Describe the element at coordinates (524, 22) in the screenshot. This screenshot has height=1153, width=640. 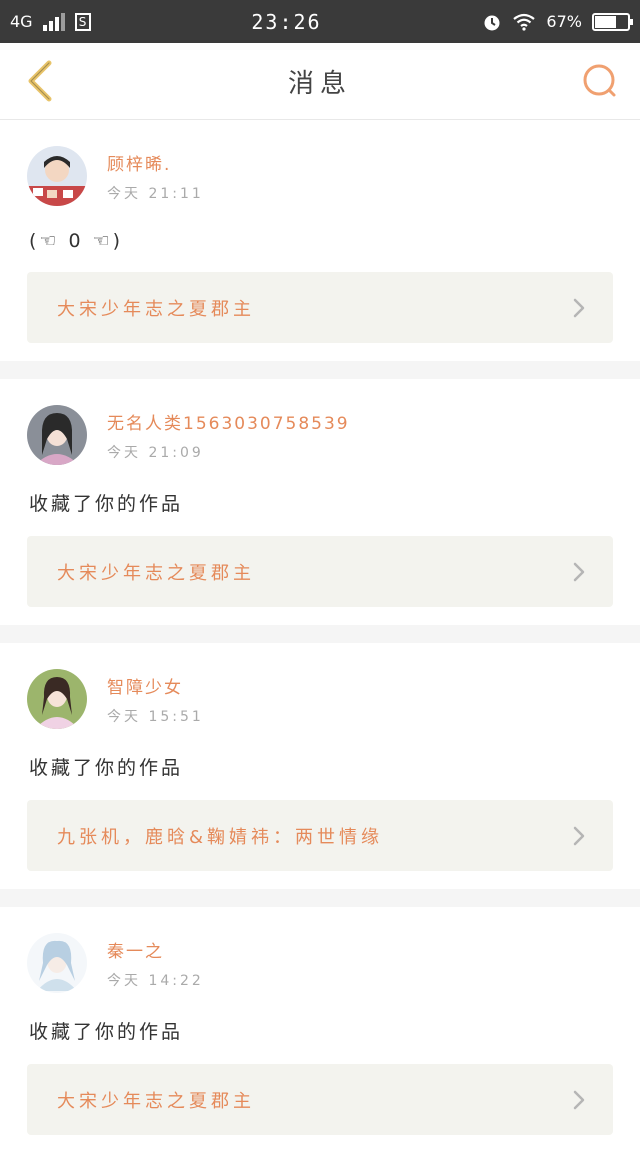
I see `wifi-icon` at that location.